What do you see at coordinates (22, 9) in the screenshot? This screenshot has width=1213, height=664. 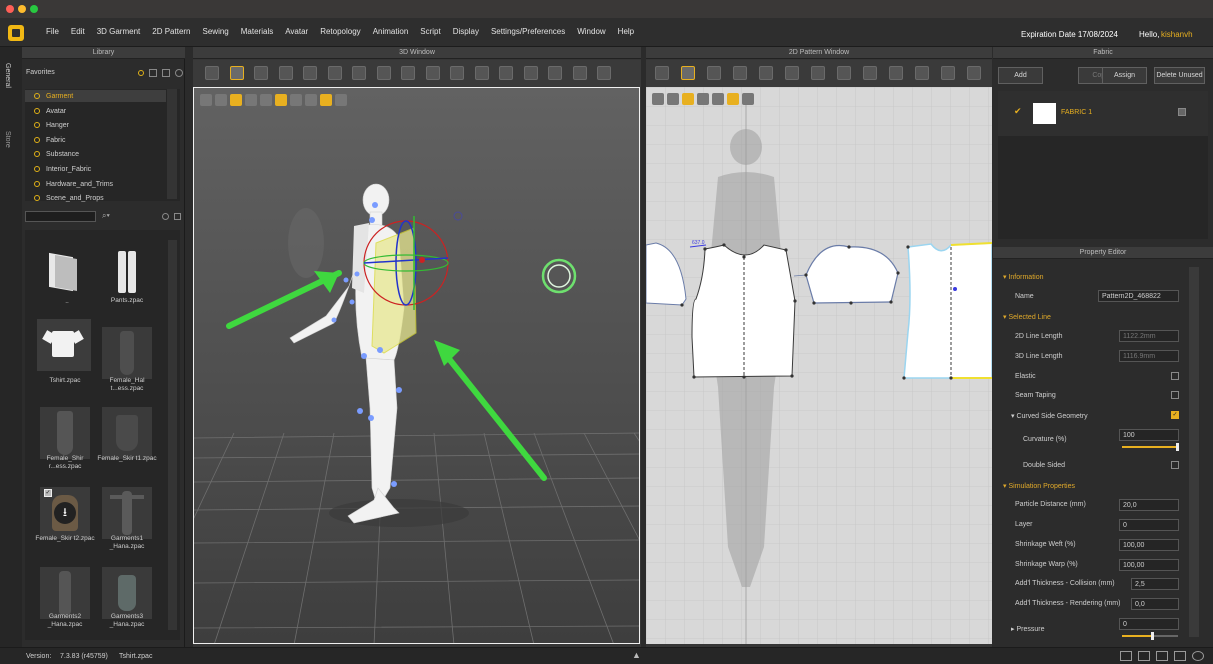 I see `minimize-window-button` at bounding box center [22, 9].